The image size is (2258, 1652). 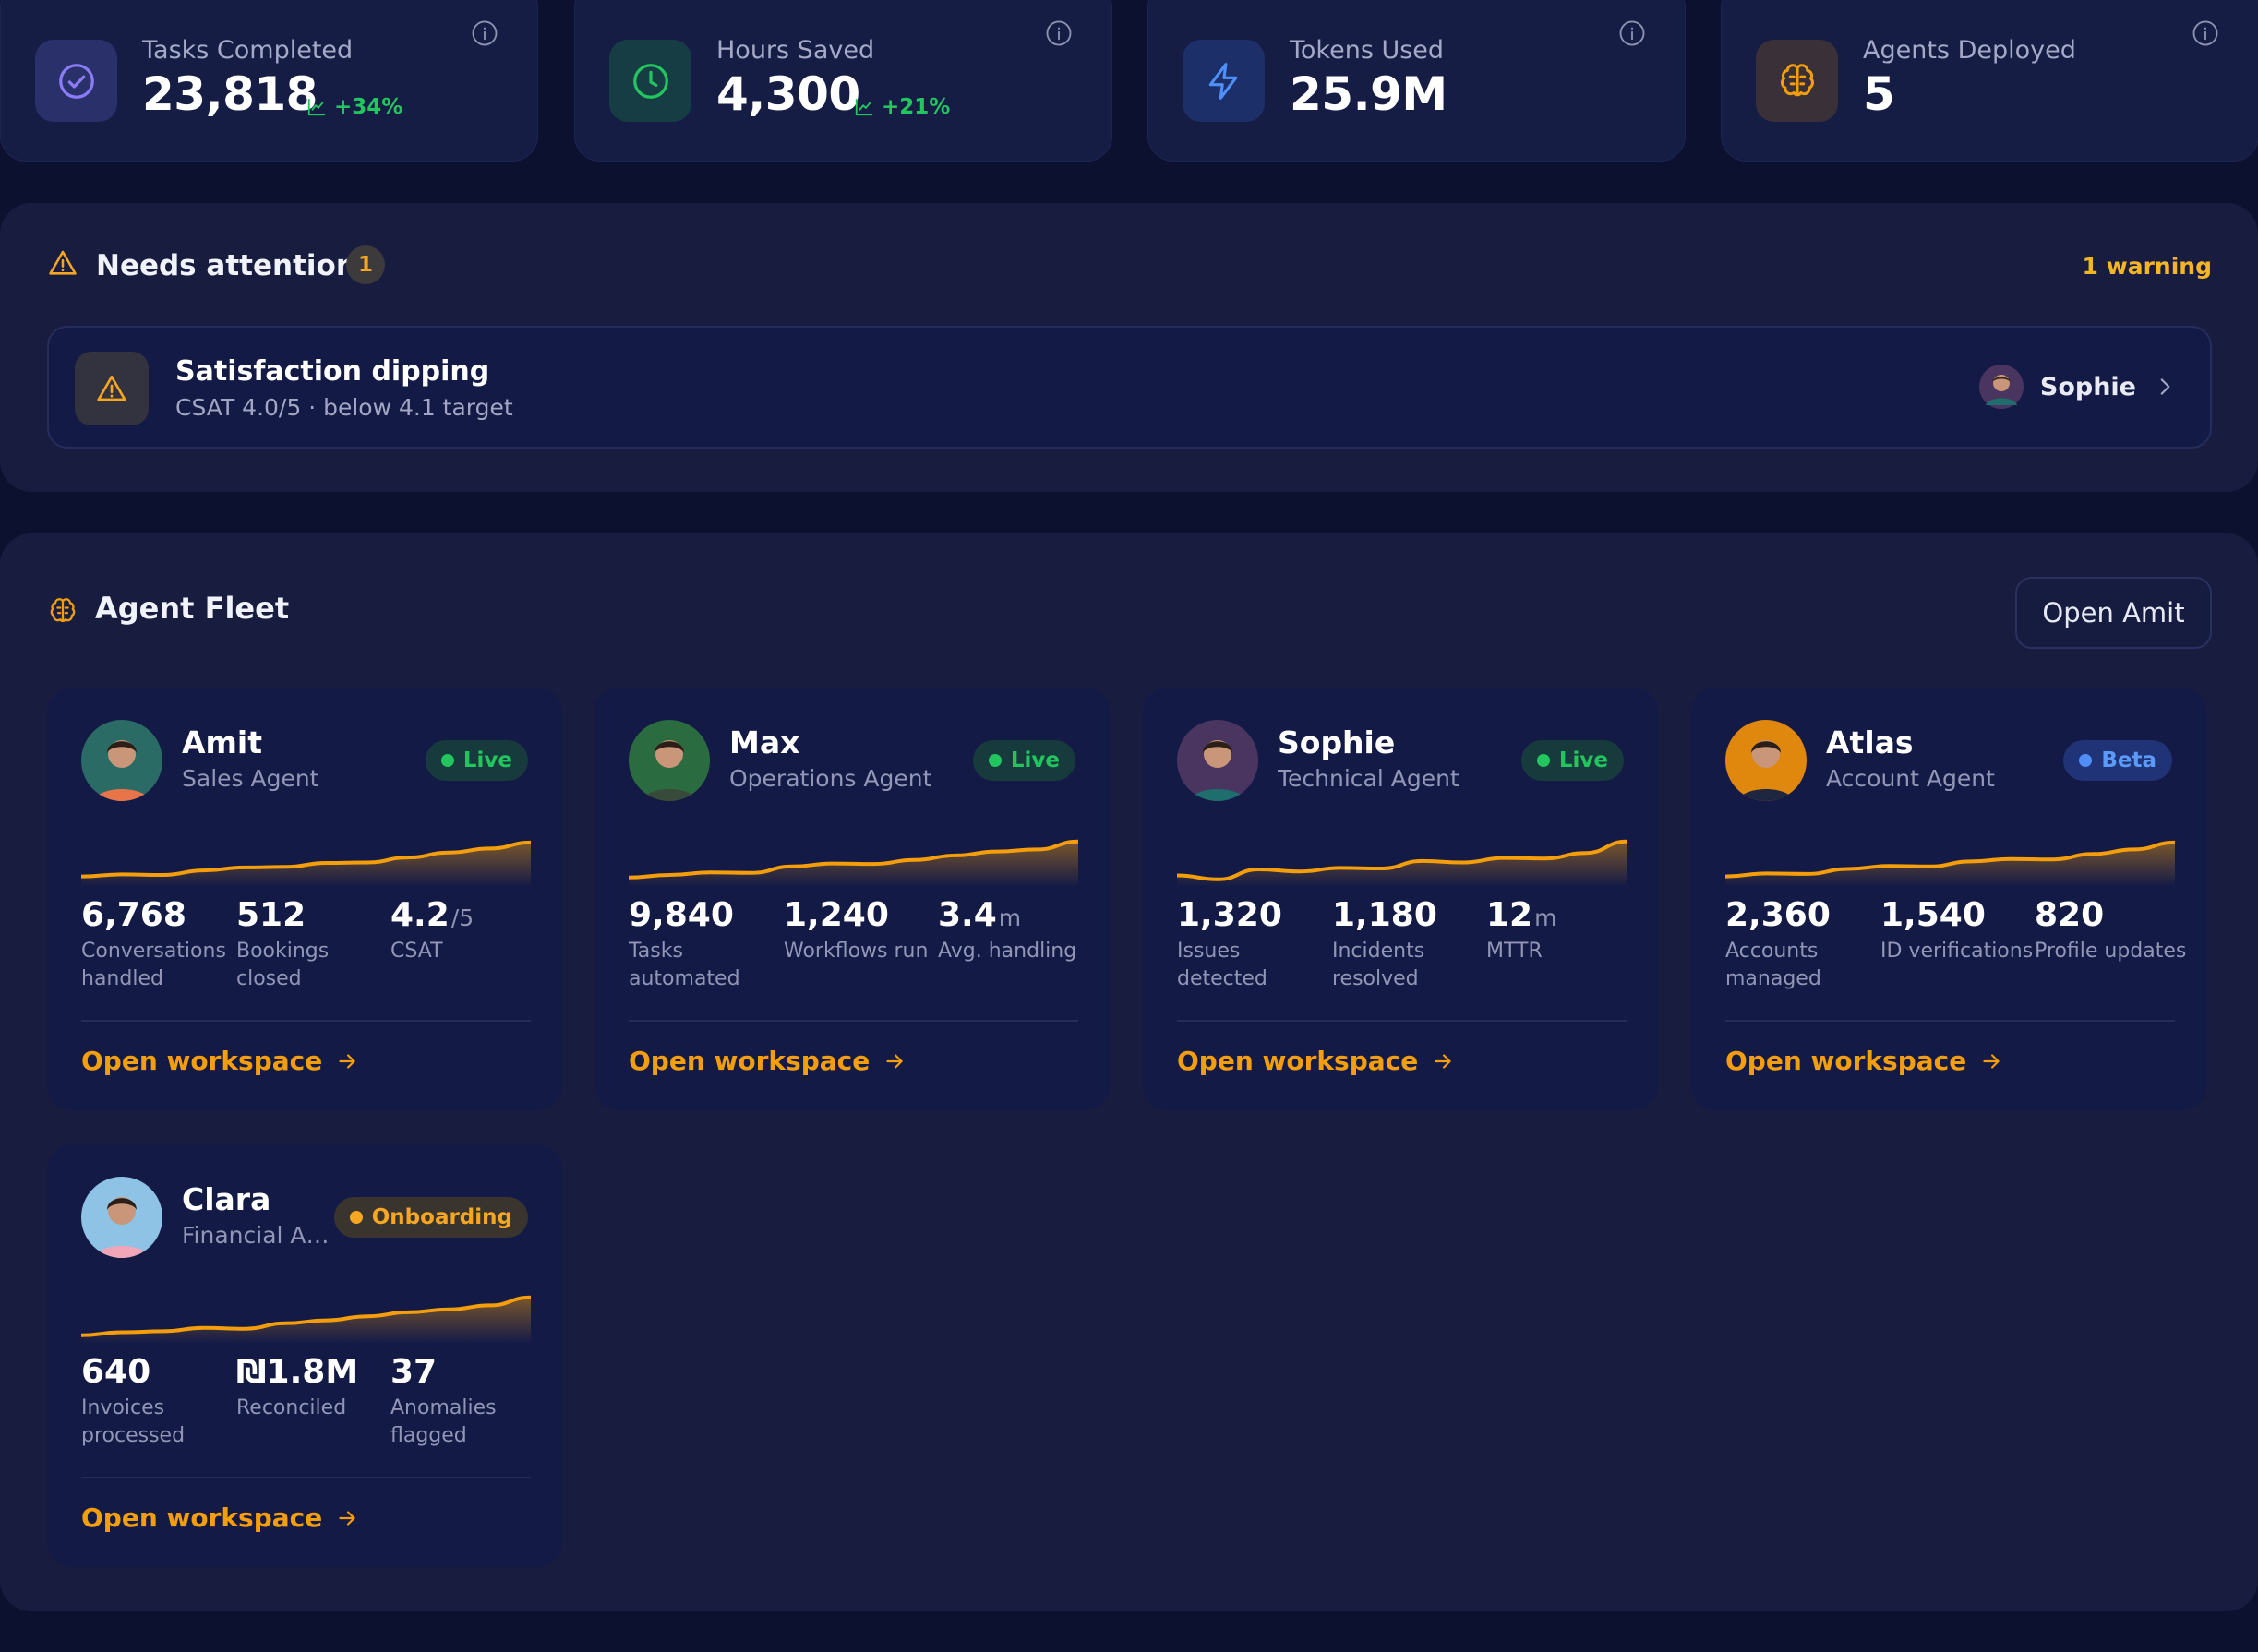 I want to click on metric-label: Conversations handled, so click(x=153, y=965).